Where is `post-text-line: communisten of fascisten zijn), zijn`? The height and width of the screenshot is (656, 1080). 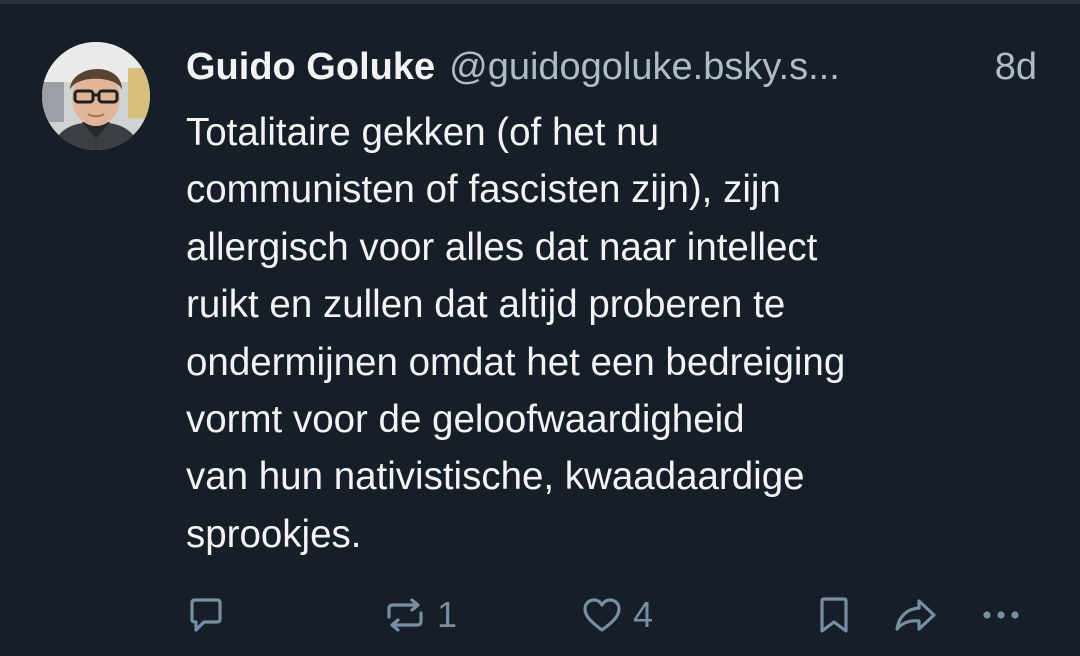 post-text-line: communisten of fascisten zijn), zijn is located at coordinates (483, 190).